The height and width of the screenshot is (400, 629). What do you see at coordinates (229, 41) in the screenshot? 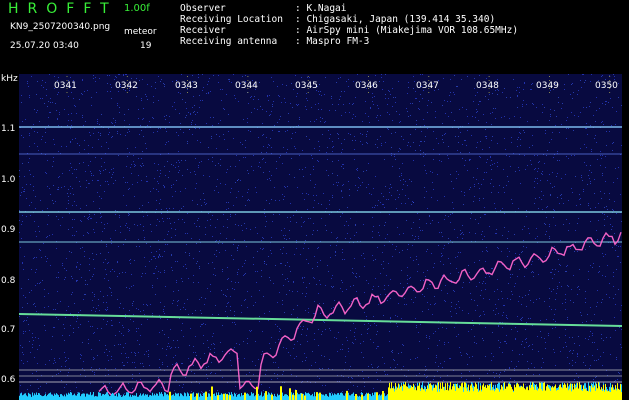
I see `info-key: Receiving antenna` at bounding box center [229, 41].